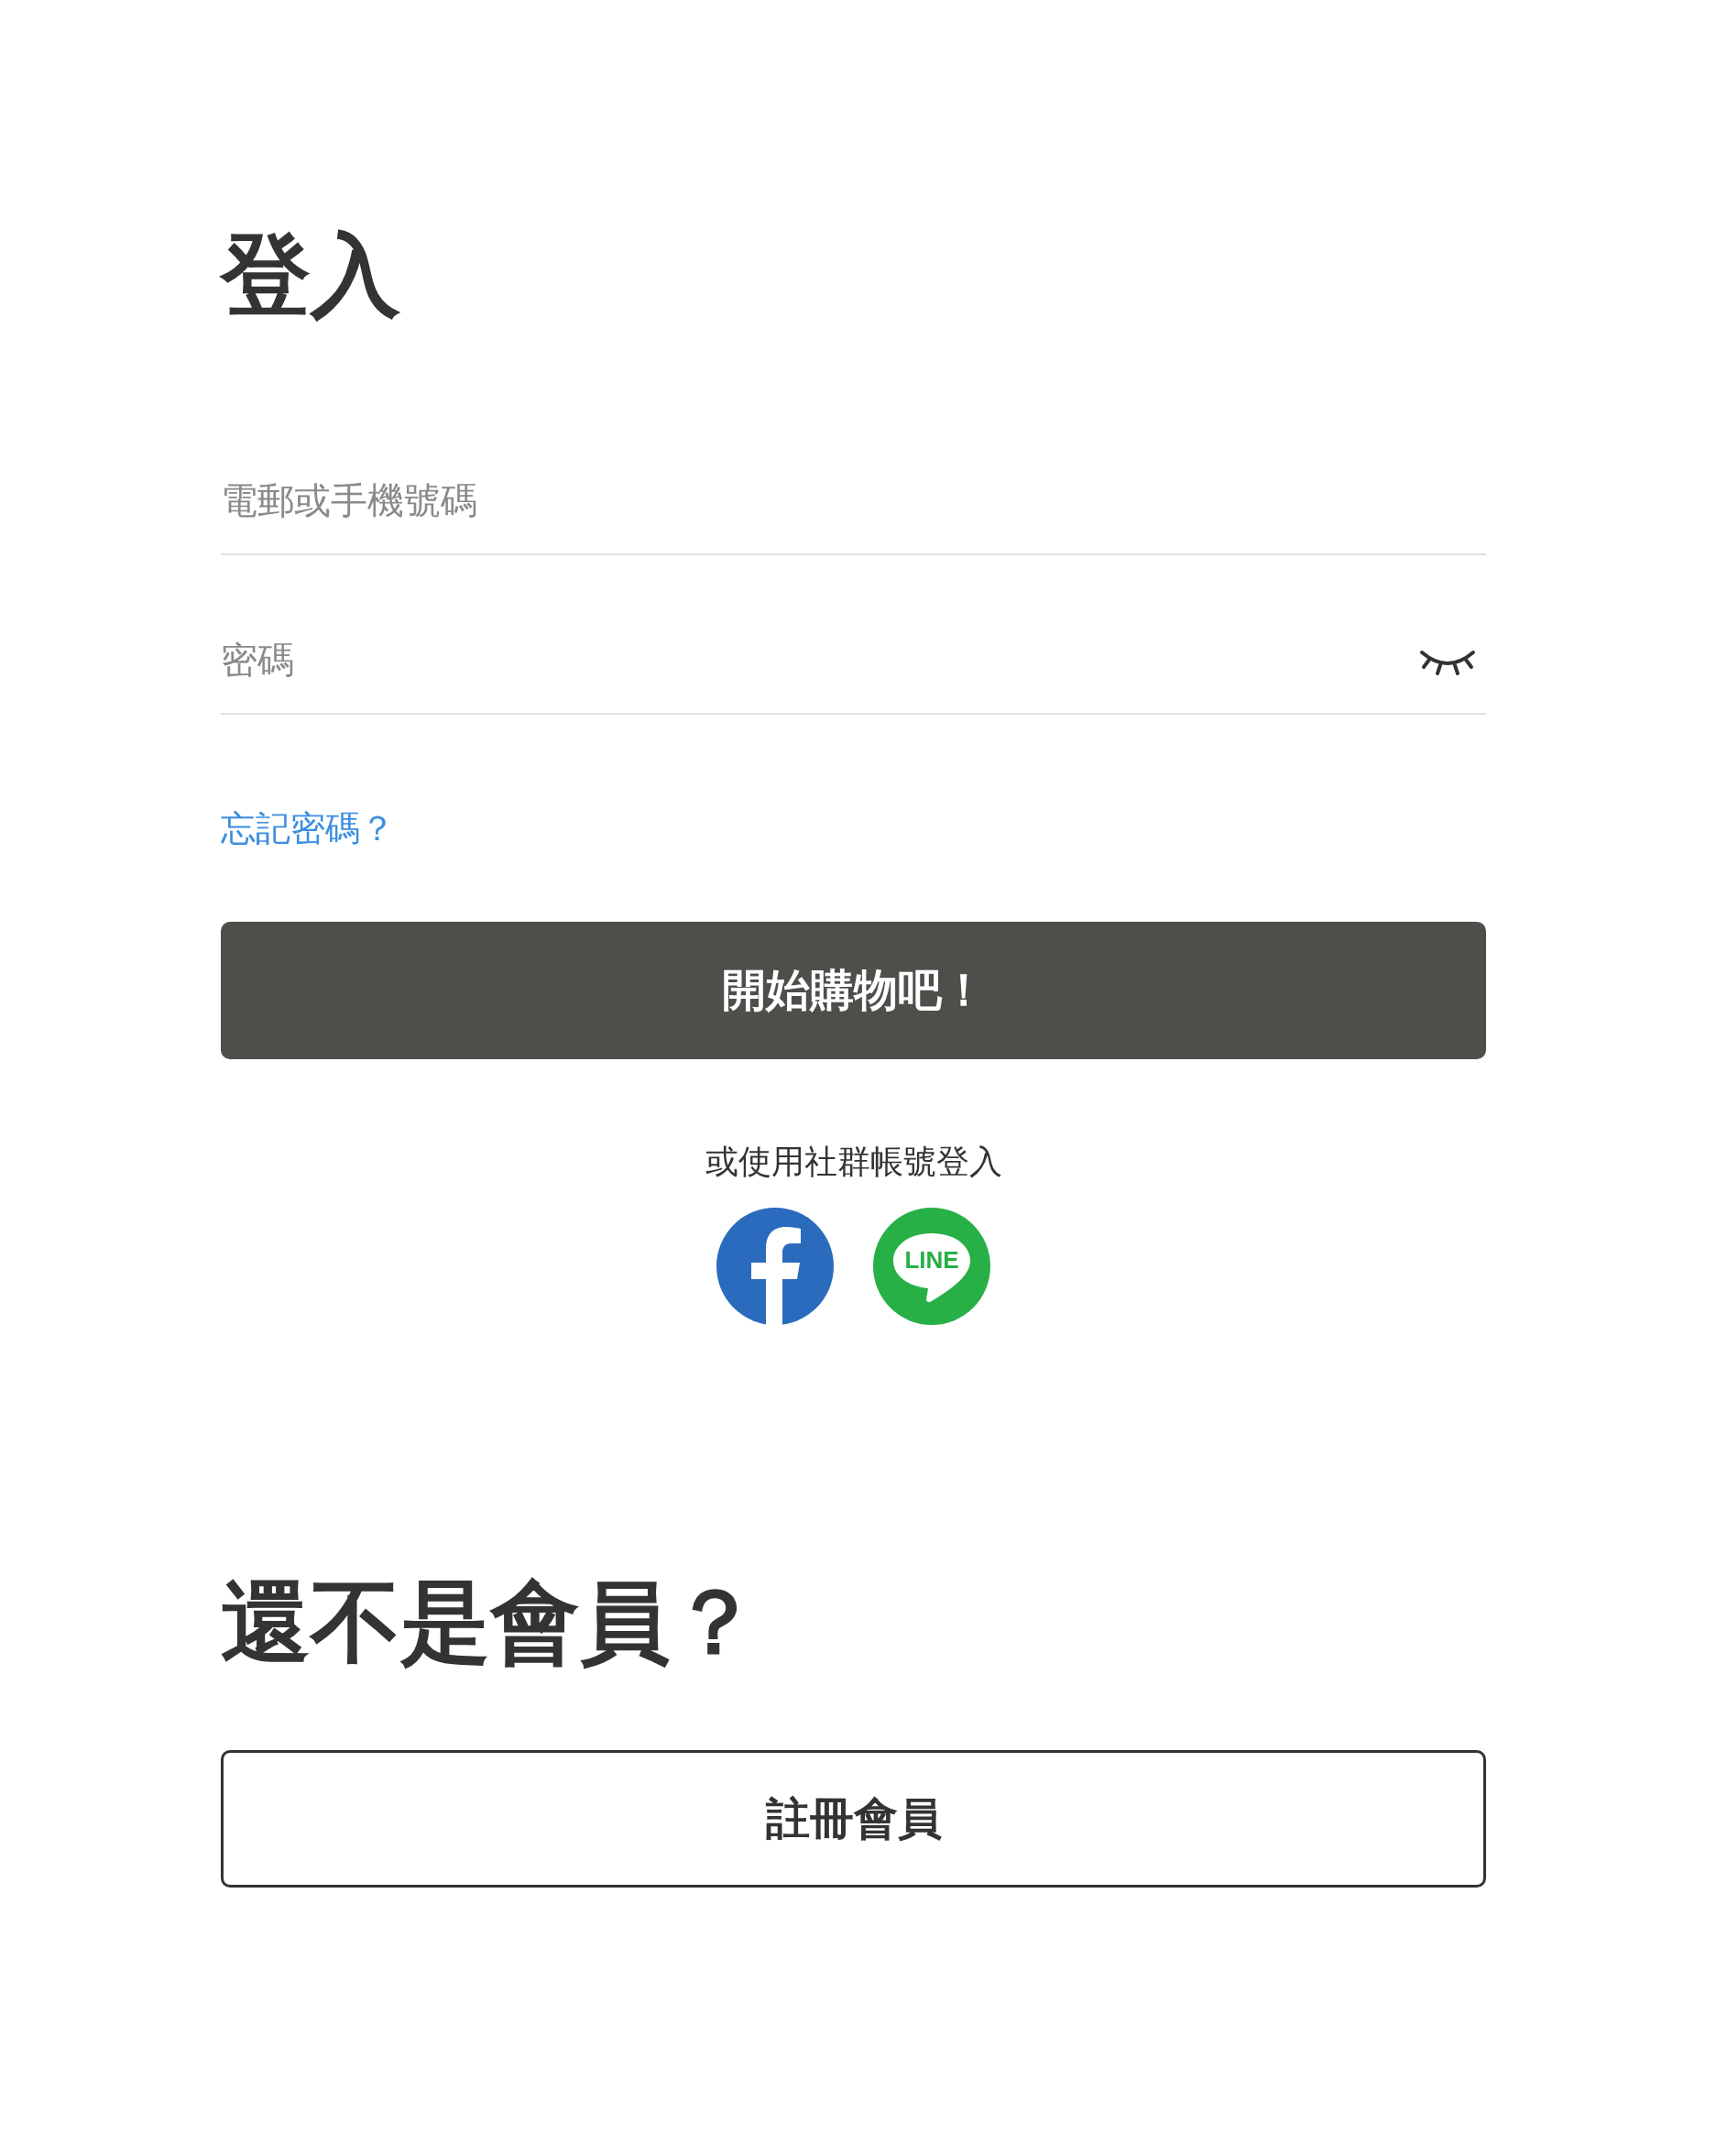 This screenshot has width=1716, height=2156. I want to click on page-title: 登入, so click(311, 275).